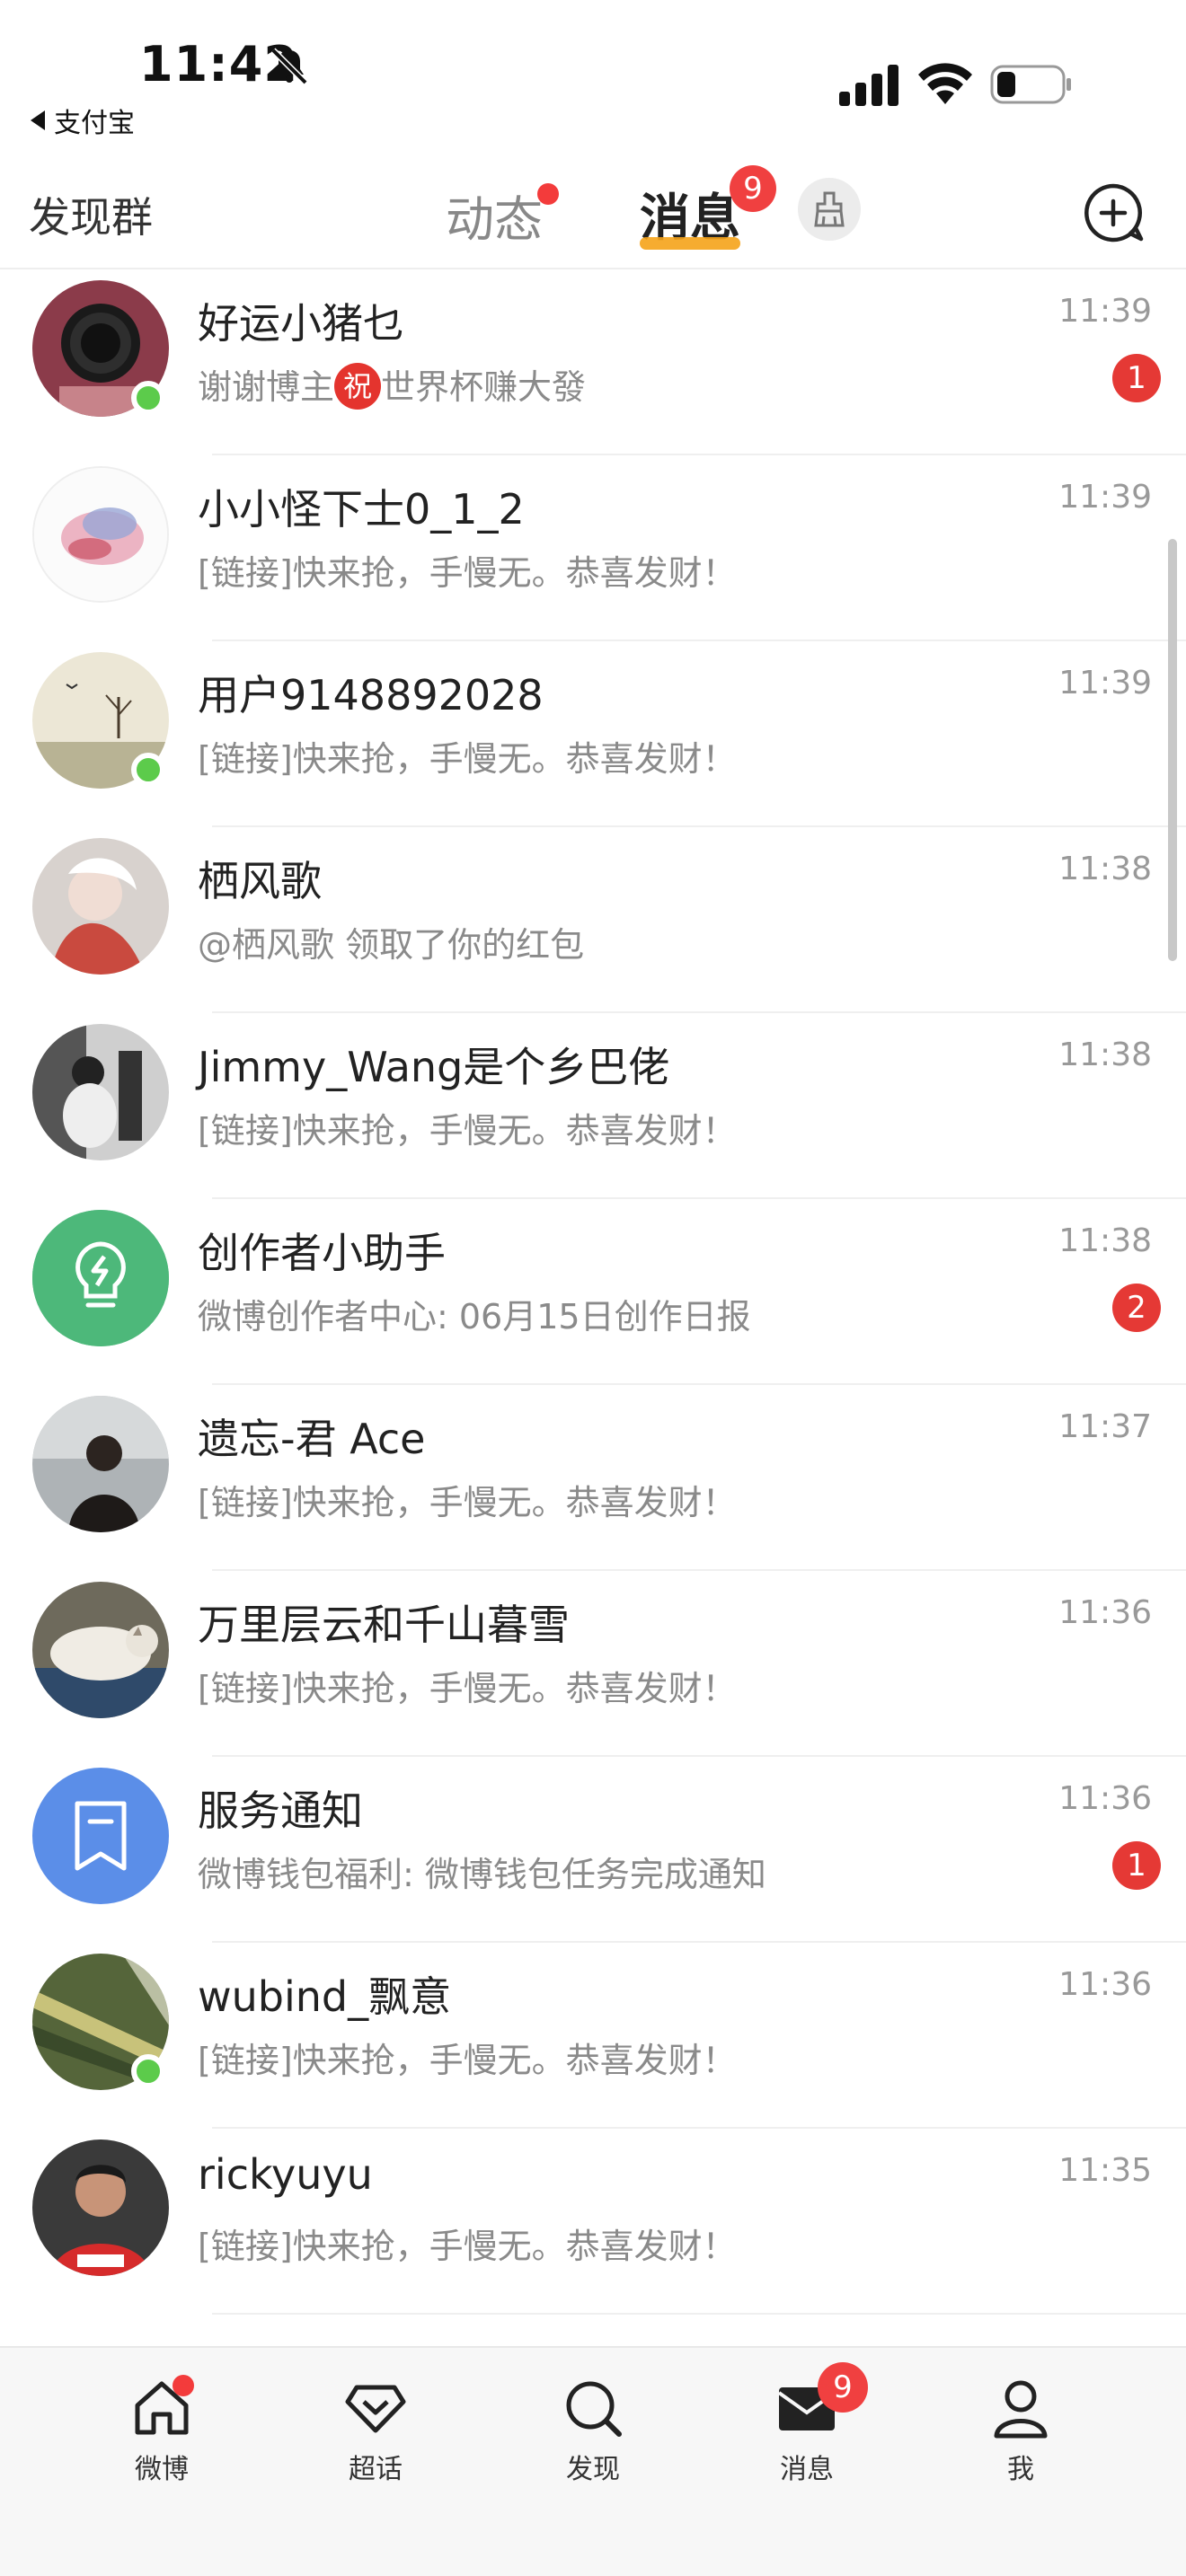 The height and width of the screenshot is (2576, 1186). I want to click on row-divider, so click(699, 2314).